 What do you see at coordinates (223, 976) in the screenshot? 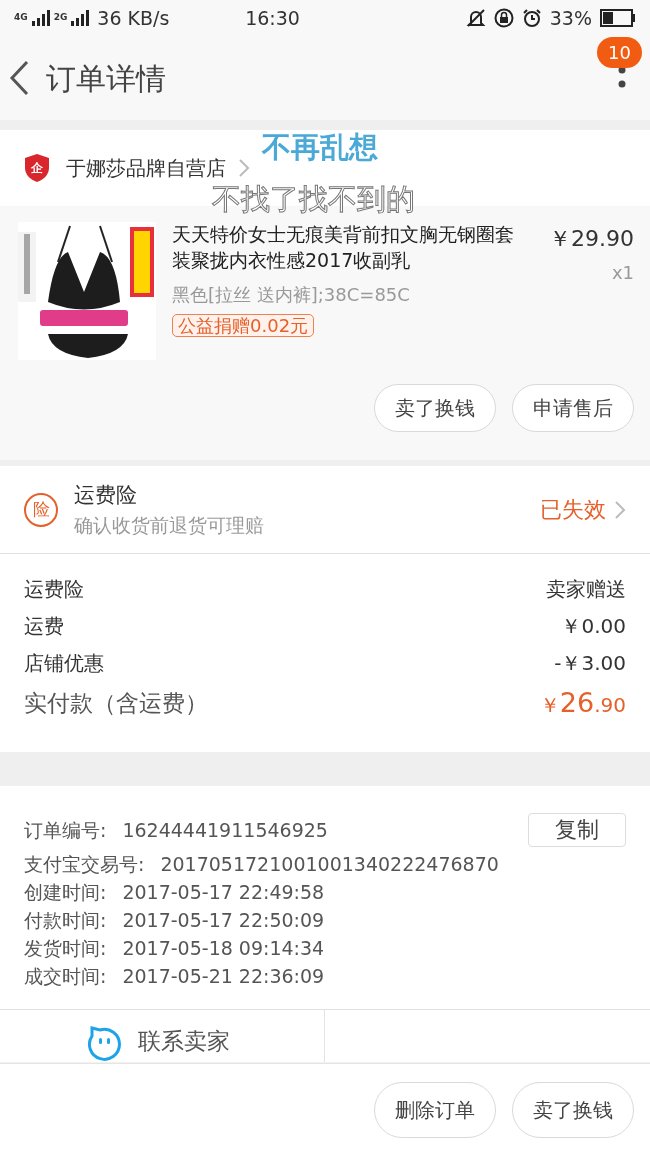
I see `info-value: 2017-05-21 22:36:09` at bounding box center [223, 976].